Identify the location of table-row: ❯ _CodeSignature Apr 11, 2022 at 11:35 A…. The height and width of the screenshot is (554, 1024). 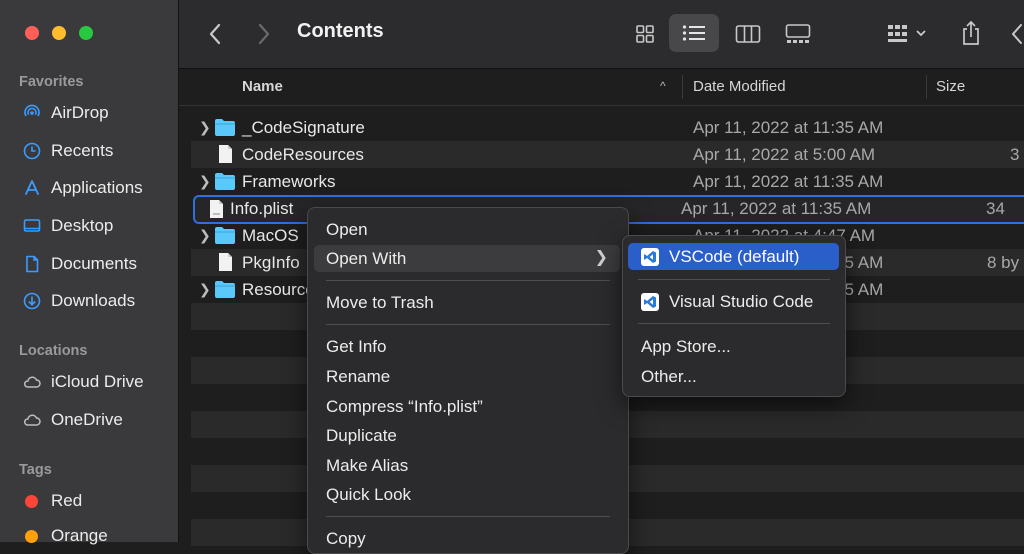
(607, 127).